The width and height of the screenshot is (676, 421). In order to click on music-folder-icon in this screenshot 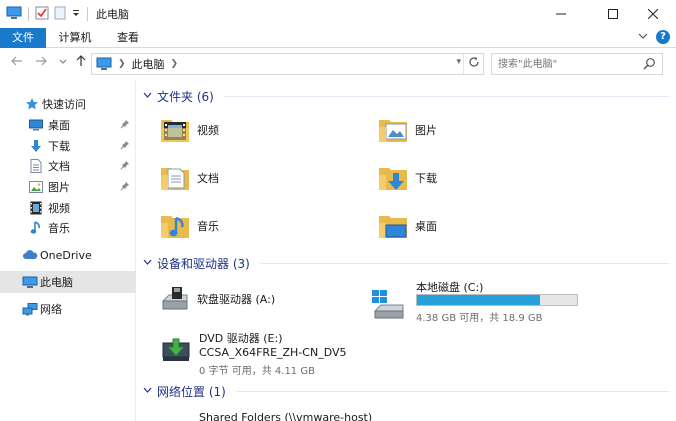, I will do `click(175, 227)`.